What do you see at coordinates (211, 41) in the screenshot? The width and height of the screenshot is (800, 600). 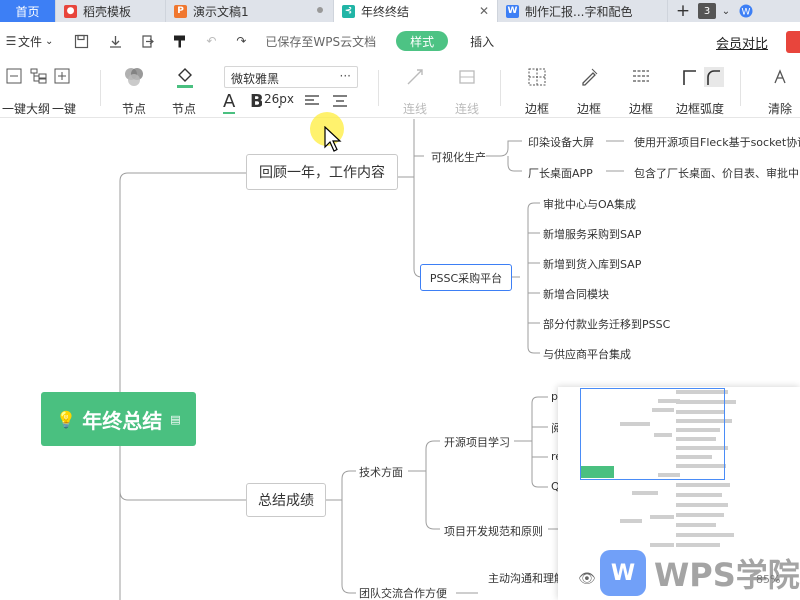 I see `undo-icon: ↶` at bounding box center [211, 41].